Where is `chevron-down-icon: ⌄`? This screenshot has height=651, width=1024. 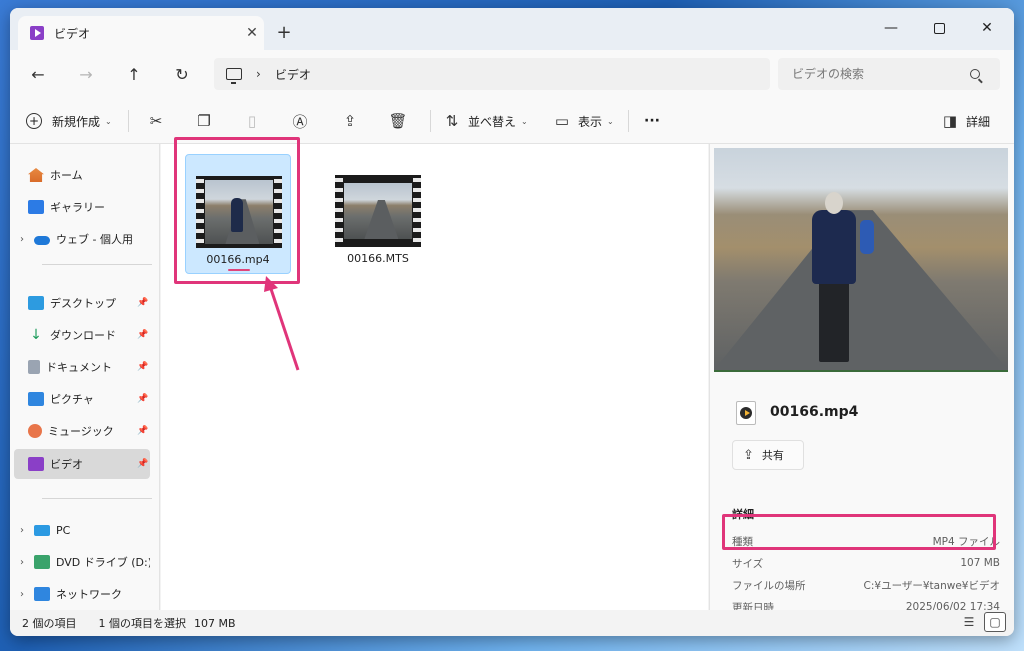
chevron-down-icon: ⌄ is located at coordinates (610, 121).